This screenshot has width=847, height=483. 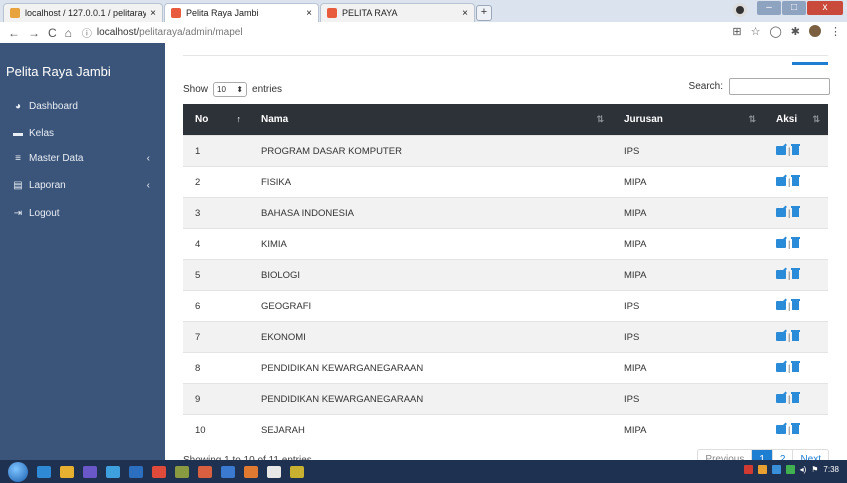 I want to click on start-button, so click(x=18, y=471).